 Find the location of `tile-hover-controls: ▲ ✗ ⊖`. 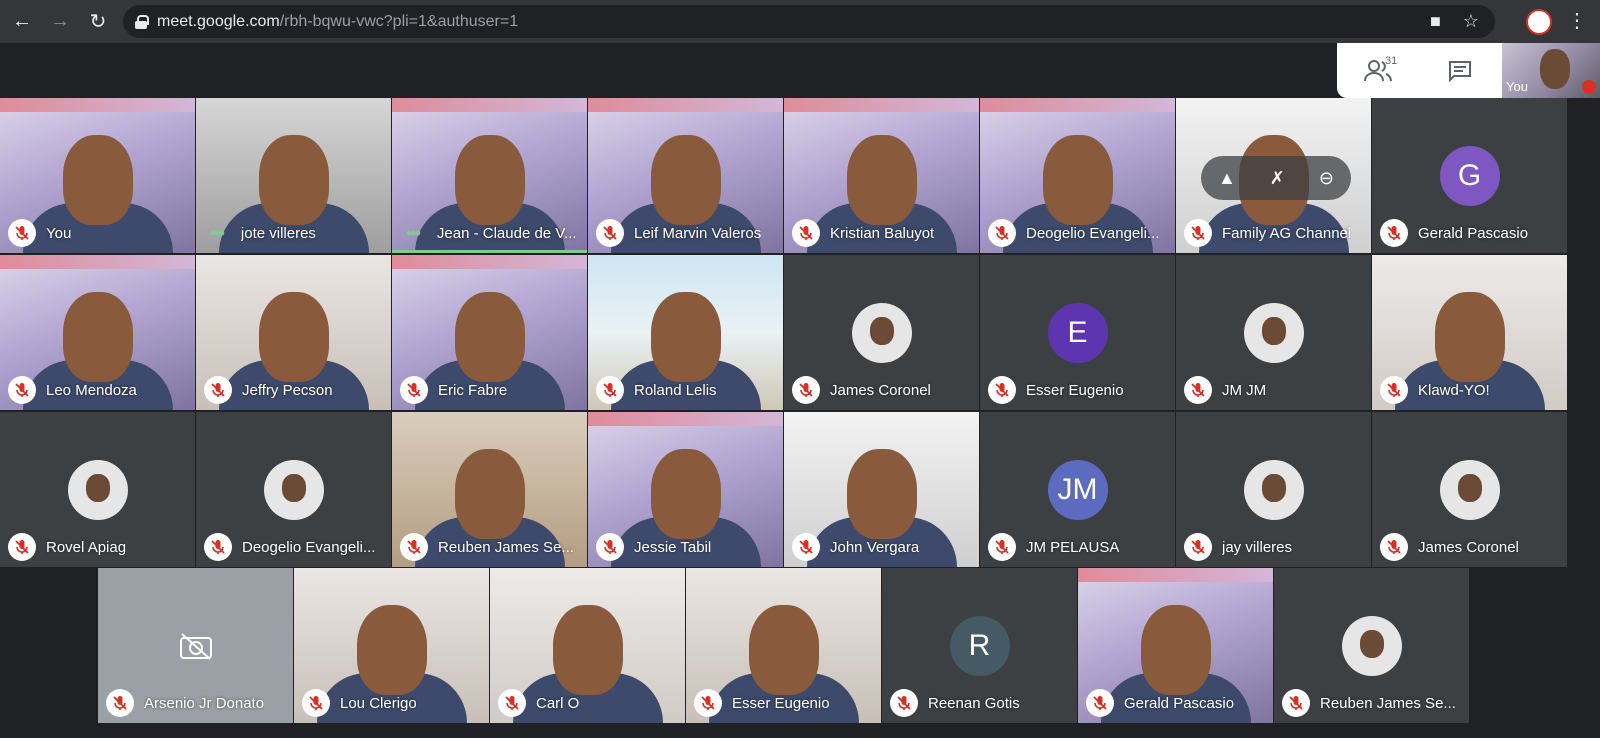

tile-hover-controls: ▲ ✗ ⊖ is located at coordinates (1276, 178).